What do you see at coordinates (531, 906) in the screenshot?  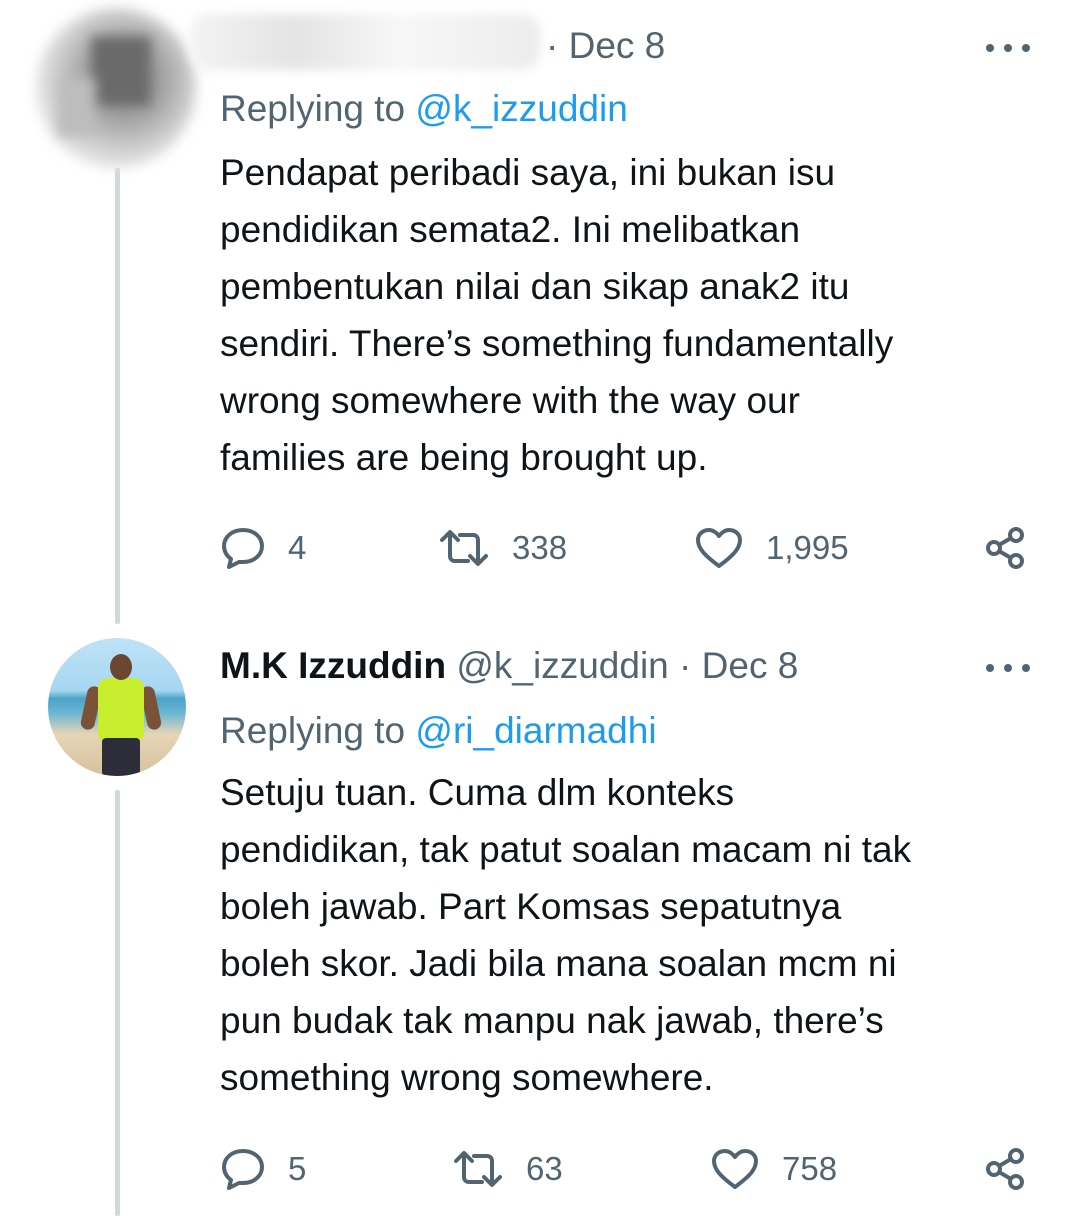 I see `text-line: boleh jawab. Part Komsas sepatutnya` at bounding box center [531, 906].